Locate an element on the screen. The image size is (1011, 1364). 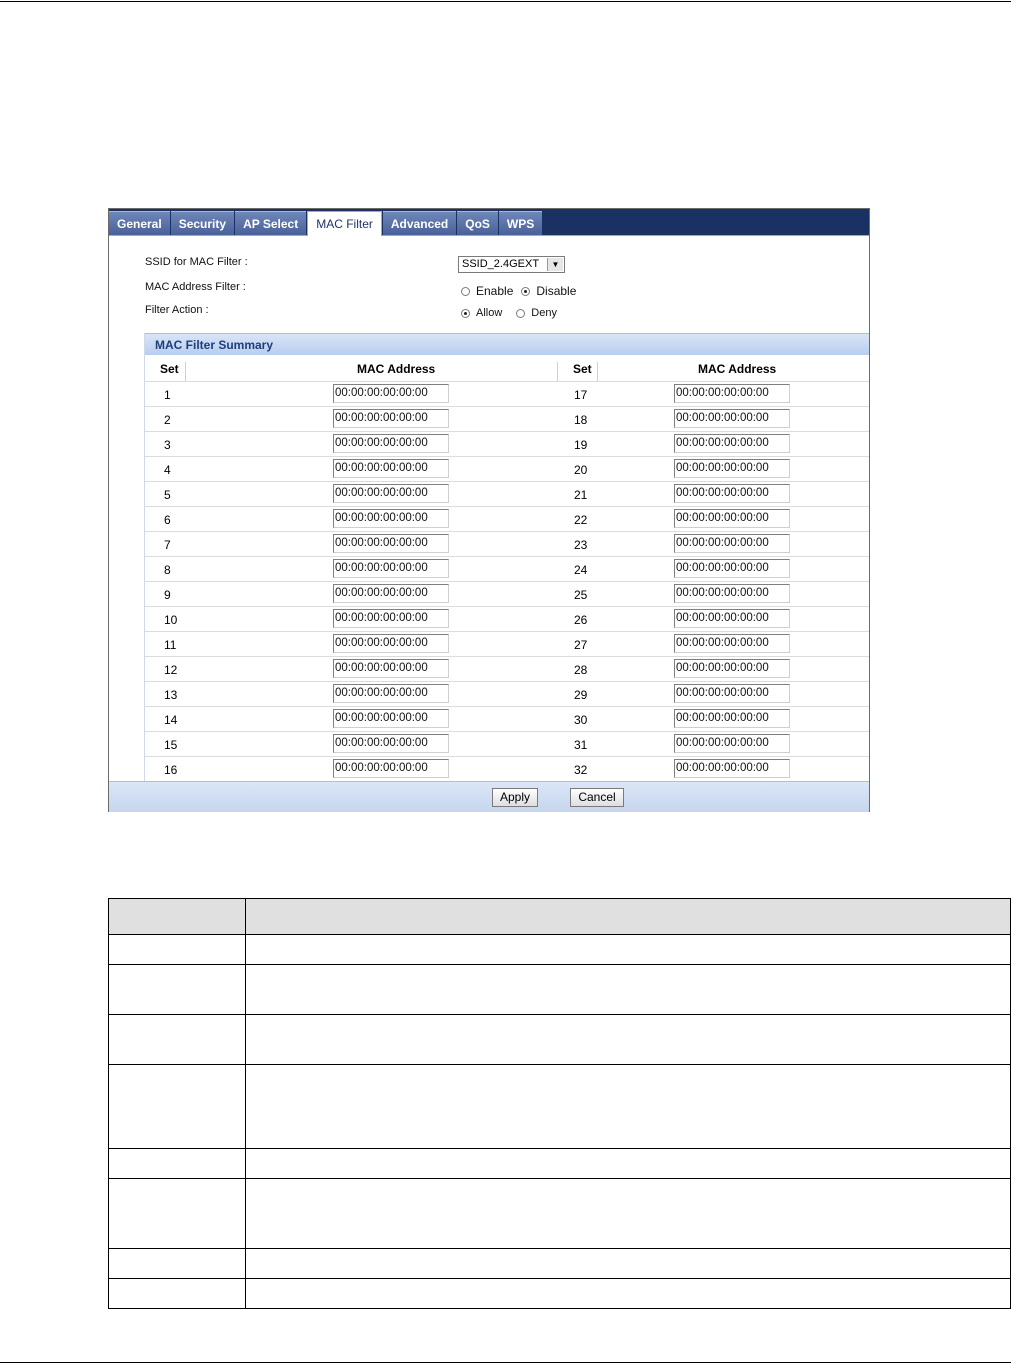
ssid-select-value: SSID_2.4GEXT is located at coordinates (501, 264).